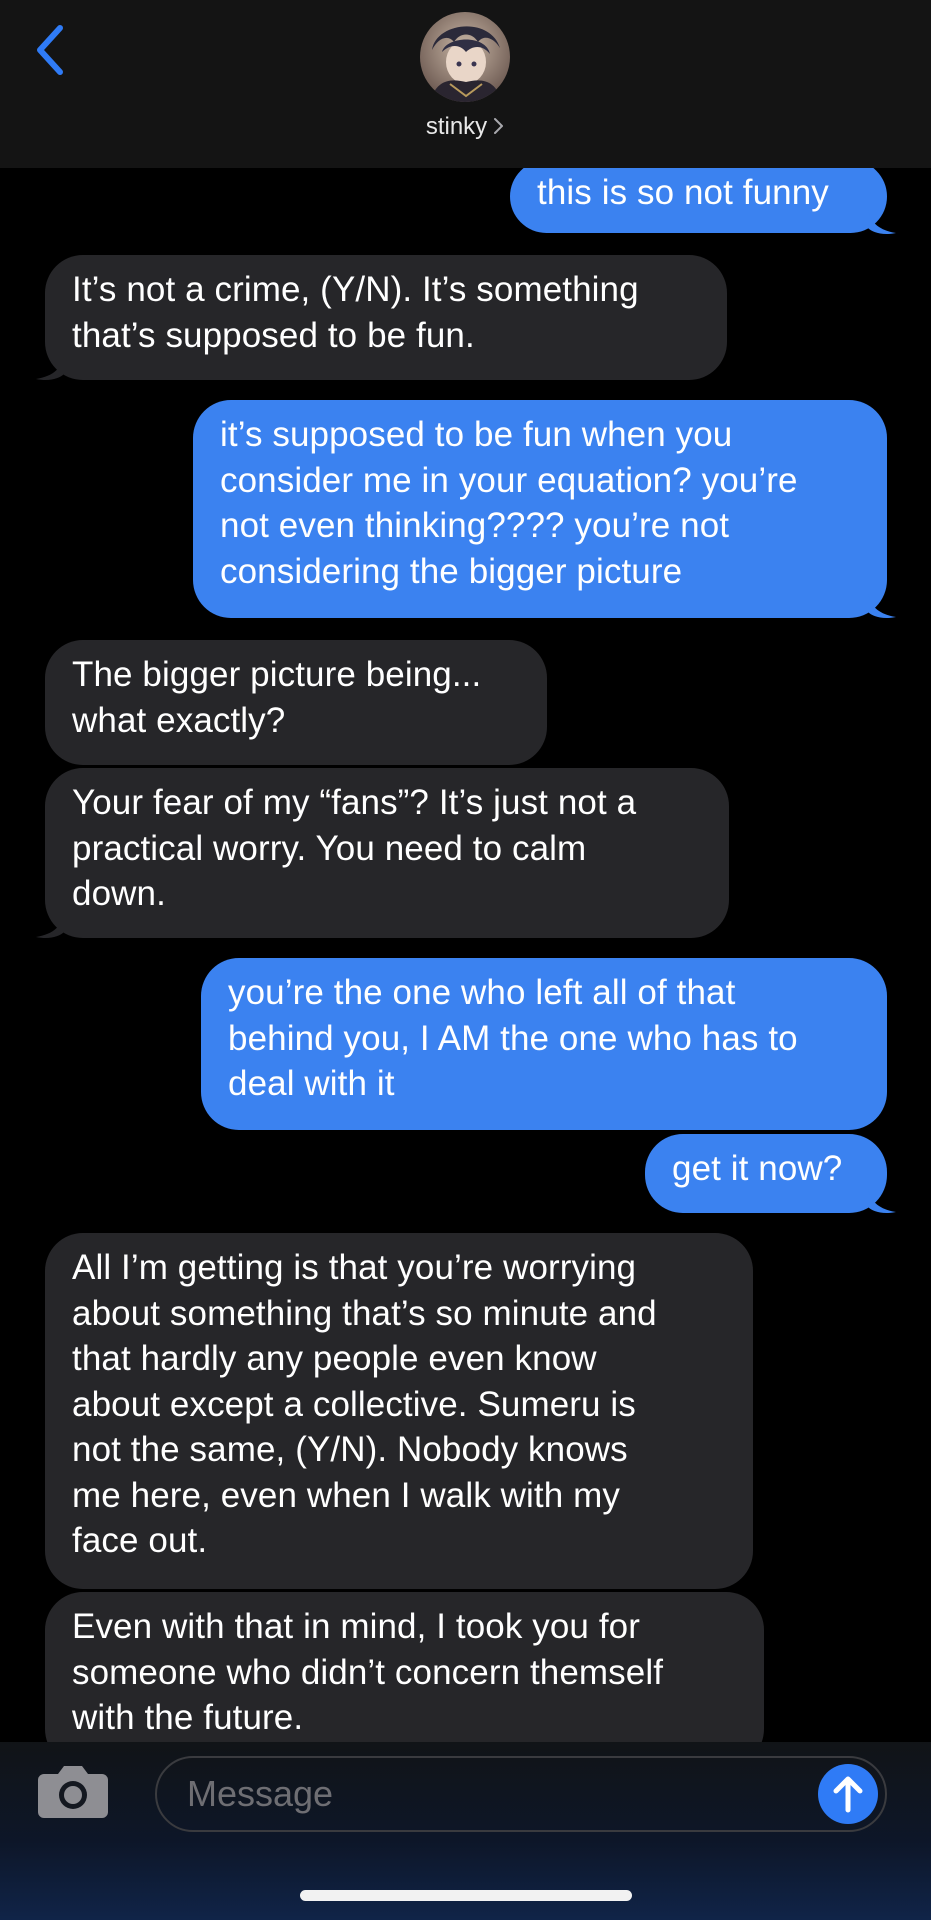  What do you see at coordinates (766, 1173) in the screenshot?
I see `message-bubble-outgoing: get it now?` at bounding box center [766, 1173].